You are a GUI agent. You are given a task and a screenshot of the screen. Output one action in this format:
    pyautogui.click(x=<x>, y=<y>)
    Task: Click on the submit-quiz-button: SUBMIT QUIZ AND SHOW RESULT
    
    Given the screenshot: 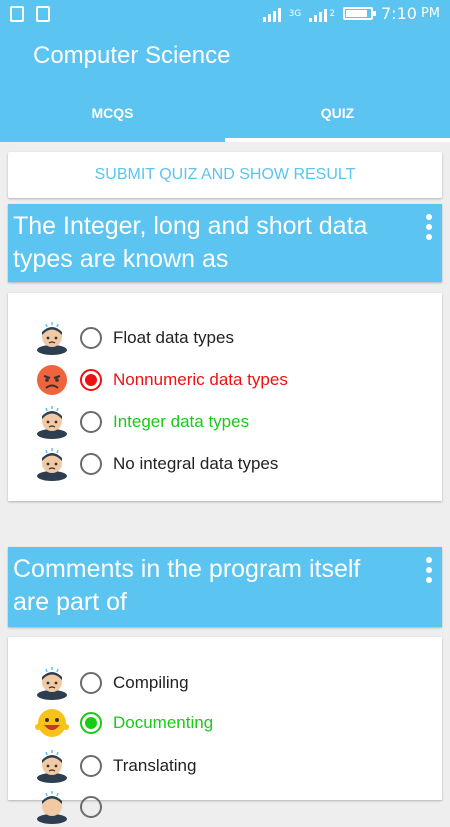 What is the action you would take?
    pyautogui.click(x=225, y=175)
    